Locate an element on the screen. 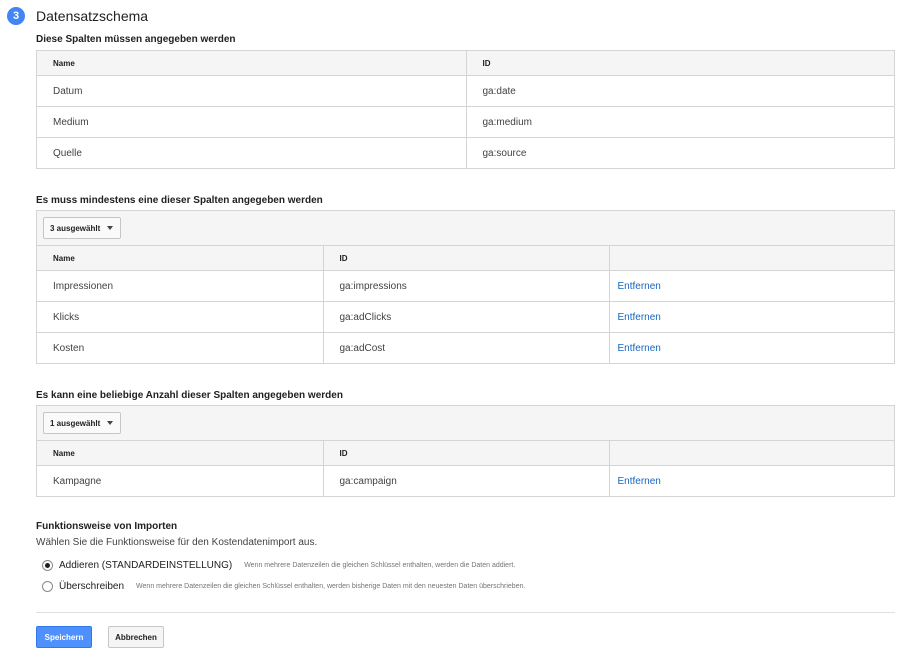  column-name: Kosten is located at coordinates (180, 347).